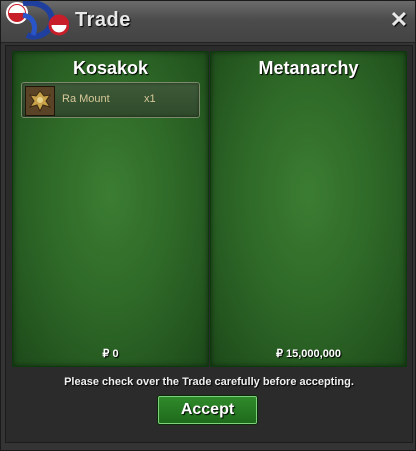 This screenshot has height=451, width=416. I want to click on money-offer-left: ₽ 0, so click(110, 354).